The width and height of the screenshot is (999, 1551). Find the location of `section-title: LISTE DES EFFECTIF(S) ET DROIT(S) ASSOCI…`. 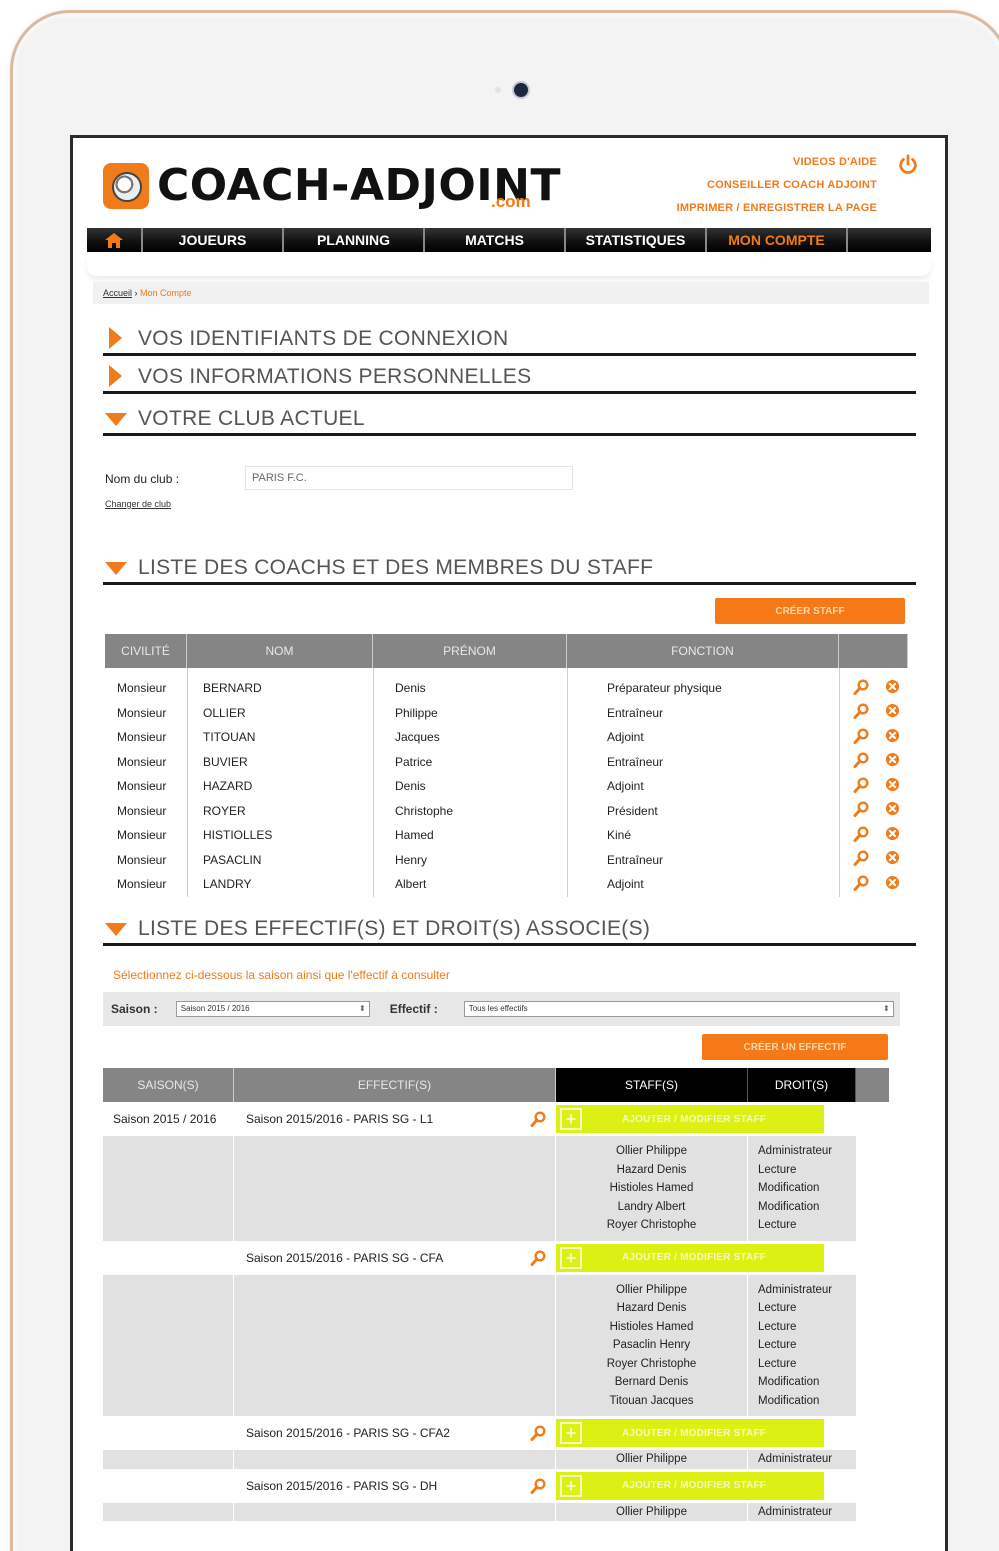

section-title: LISTE DES EFFECTIF(S) ET DROIT(S) ASSOCI… is located at coordinates (394, 928).